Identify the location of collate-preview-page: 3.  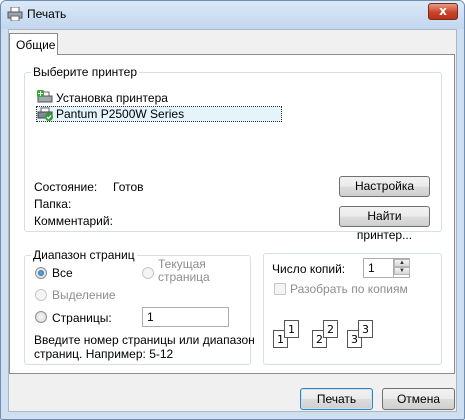
(365, 329).